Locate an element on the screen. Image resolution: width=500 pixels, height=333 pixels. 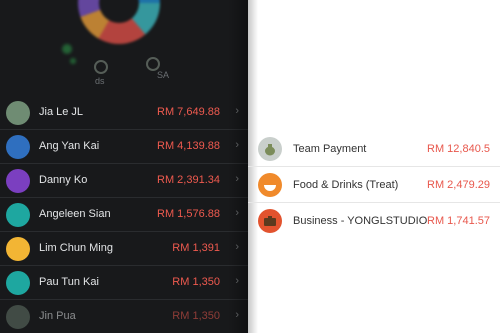
landscape-avatar-icon is located at coordinates (18, 147).